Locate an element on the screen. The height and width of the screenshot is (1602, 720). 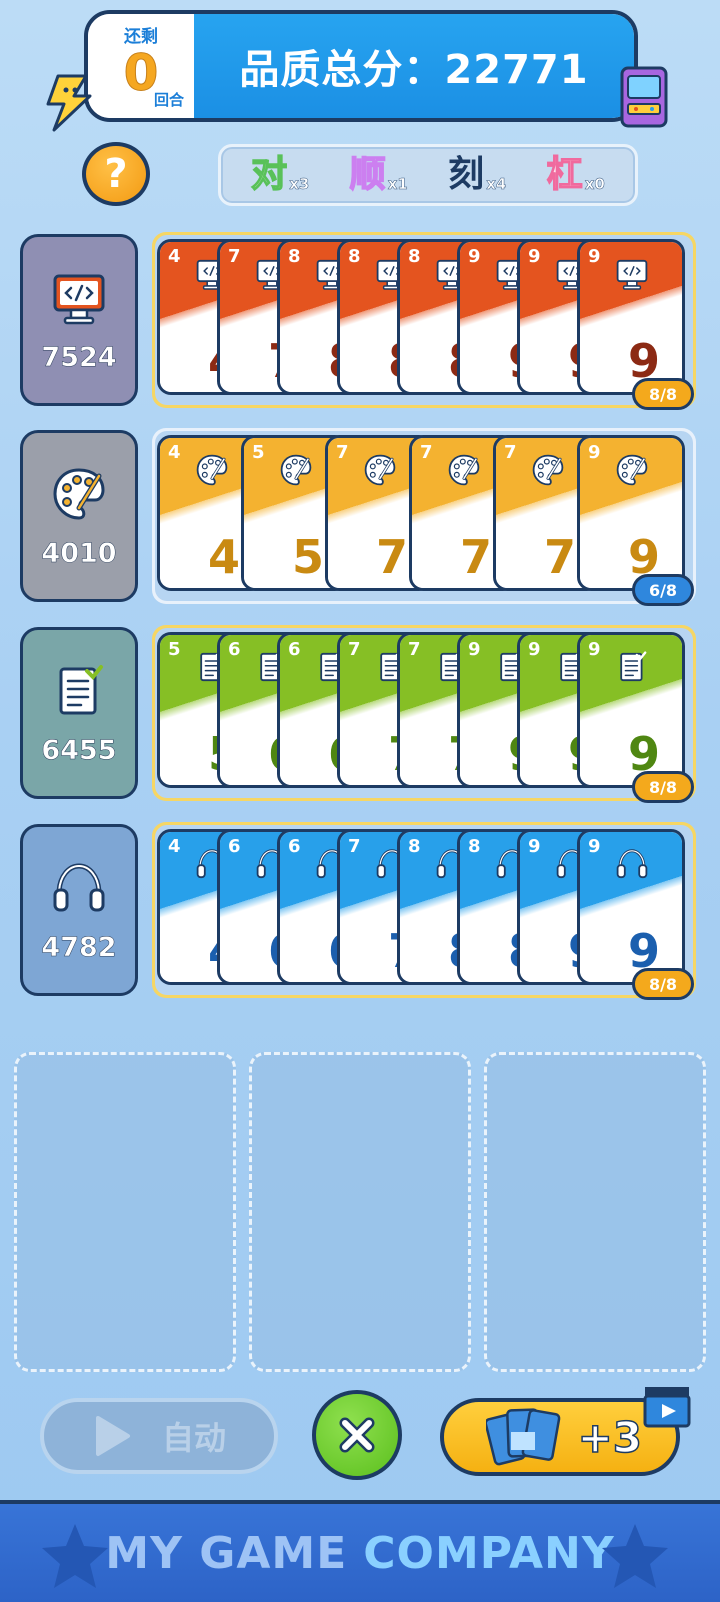
card-stack-icon is located at coordinates (523, 1437).